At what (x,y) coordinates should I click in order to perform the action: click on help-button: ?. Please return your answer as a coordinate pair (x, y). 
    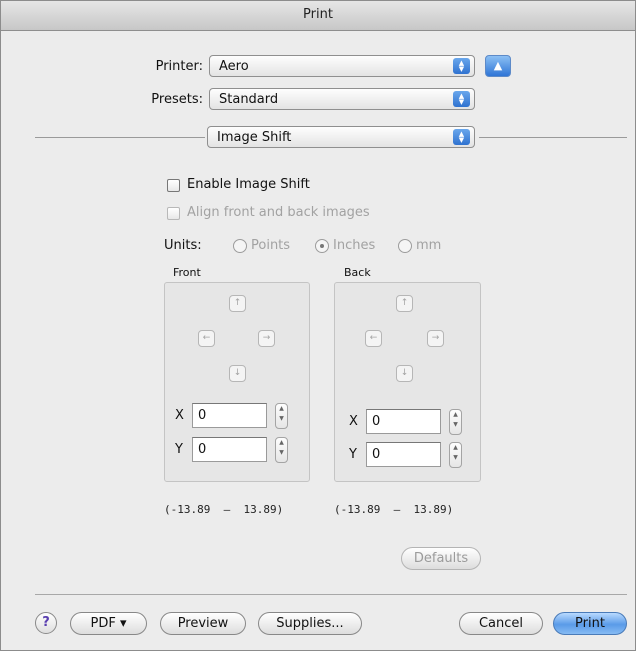
    Looking at the image, I should click on (46, 623).